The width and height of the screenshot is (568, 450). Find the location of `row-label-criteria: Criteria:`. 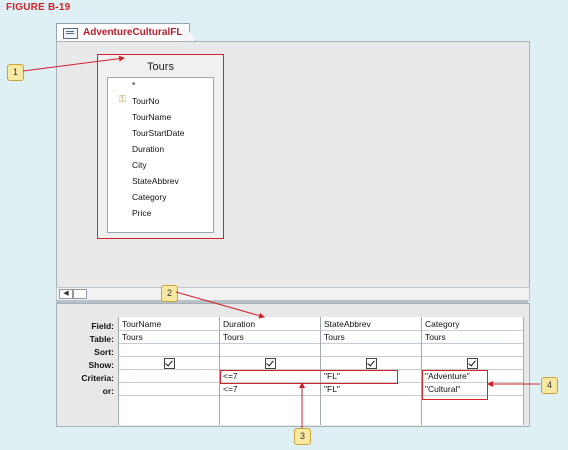

row-label-criteria: Criteria: is located at coordinates (97, 378).